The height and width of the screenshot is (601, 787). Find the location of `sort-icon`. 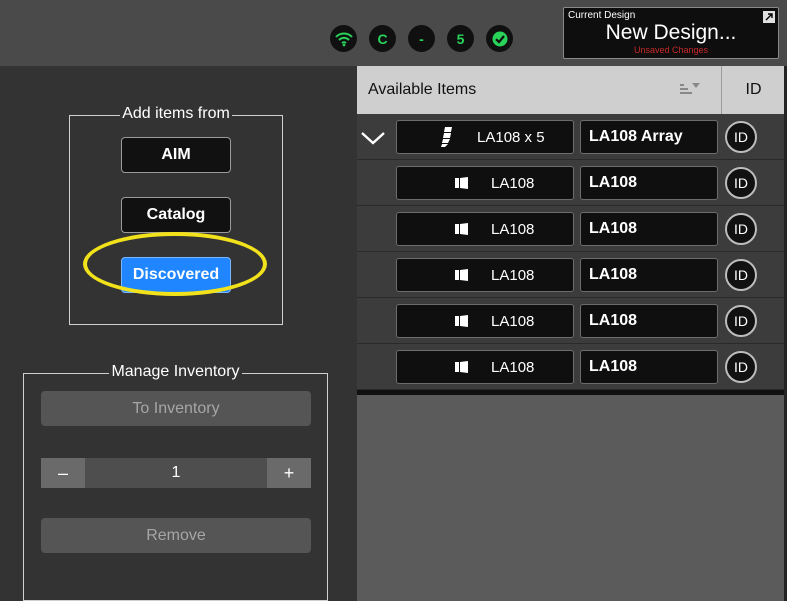

sort-icon is located at coordinates (690, 89).